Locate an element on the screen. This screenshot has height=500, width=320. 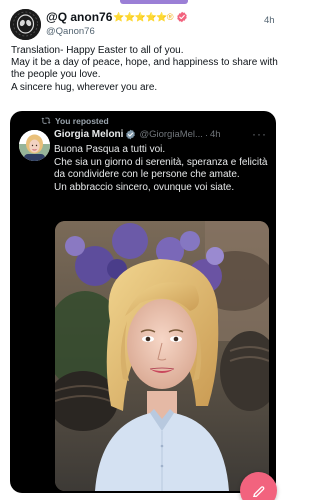
tweet-time: 4h is located at coordinates (269, 20).